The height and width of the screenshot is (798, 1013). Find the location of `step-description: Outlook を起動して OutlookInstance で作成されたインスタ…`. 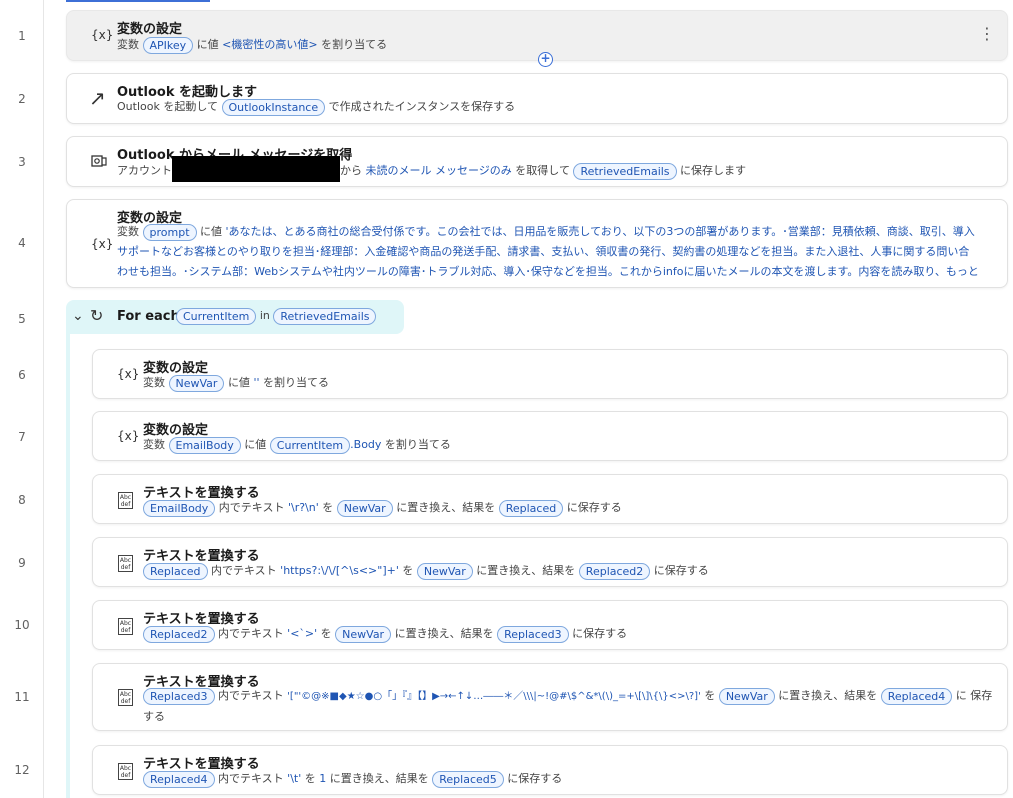

step-description: Outlook を起動して OutlookInstance で作成されたインスタ… is located at coordinates (316, 107).